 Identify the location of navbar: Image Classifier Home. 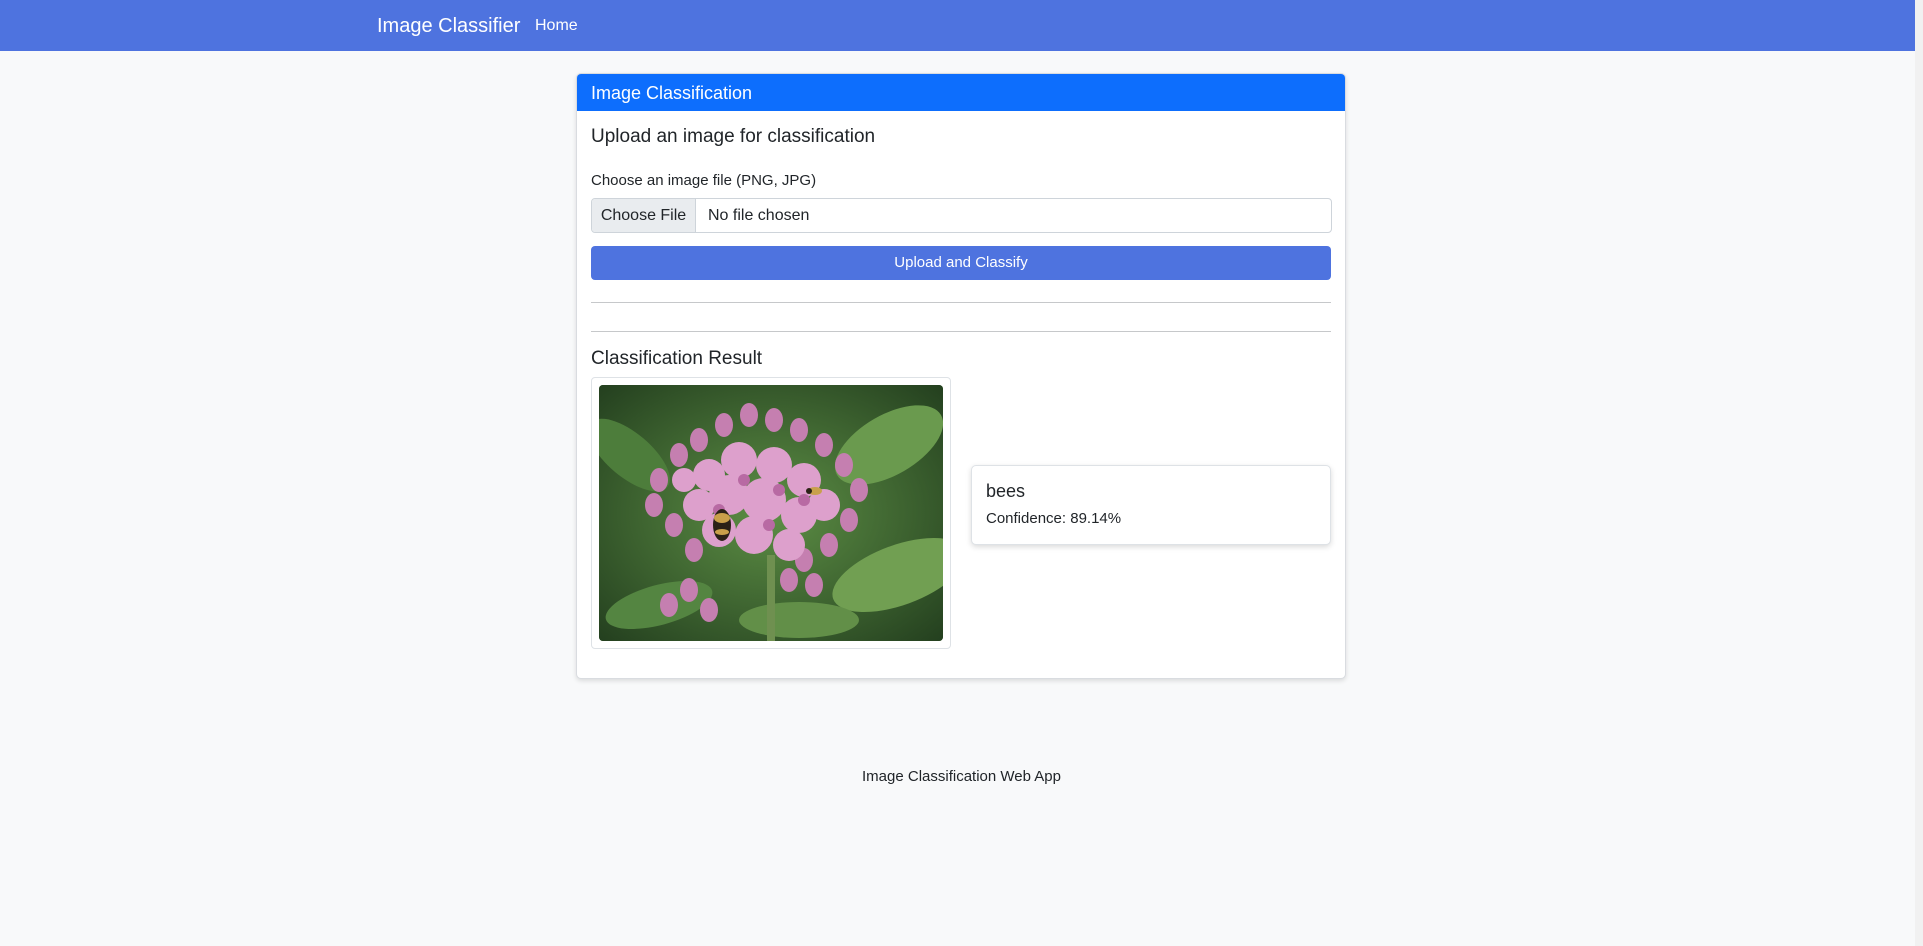
(961, 25).